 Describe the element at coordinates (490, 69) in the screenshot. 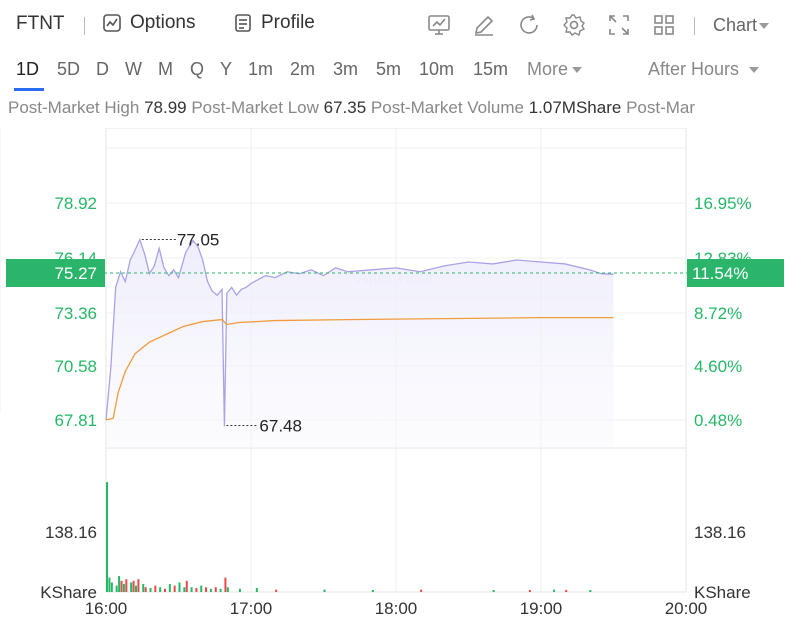

I see `period-tab-15m: 15m` at that location.